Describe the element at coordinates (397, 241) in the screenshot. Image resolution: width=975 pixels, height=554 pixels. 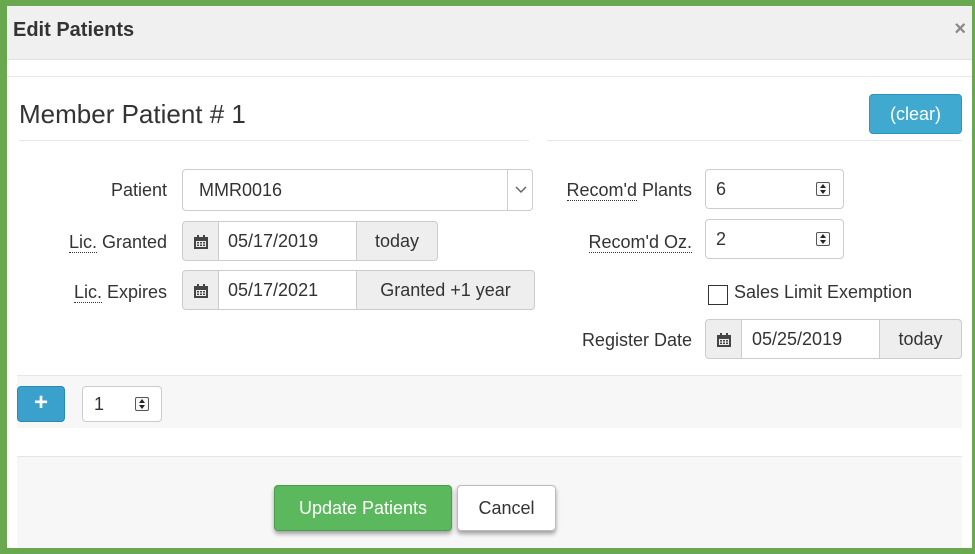
I see `lic-granted-today-button: today` at that location.